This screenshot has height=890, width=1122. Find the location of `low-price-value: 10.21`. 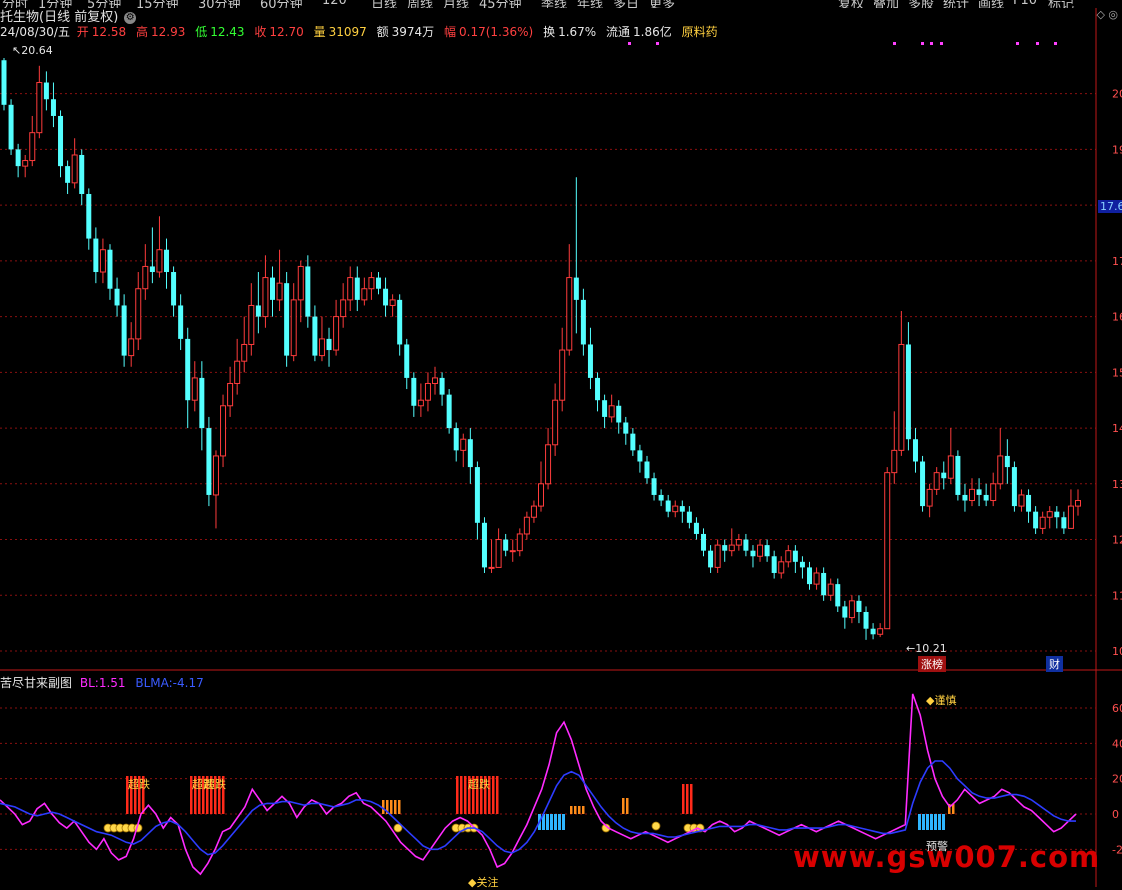

low-price-value: 10.21 is located at coordinates (931, 648).